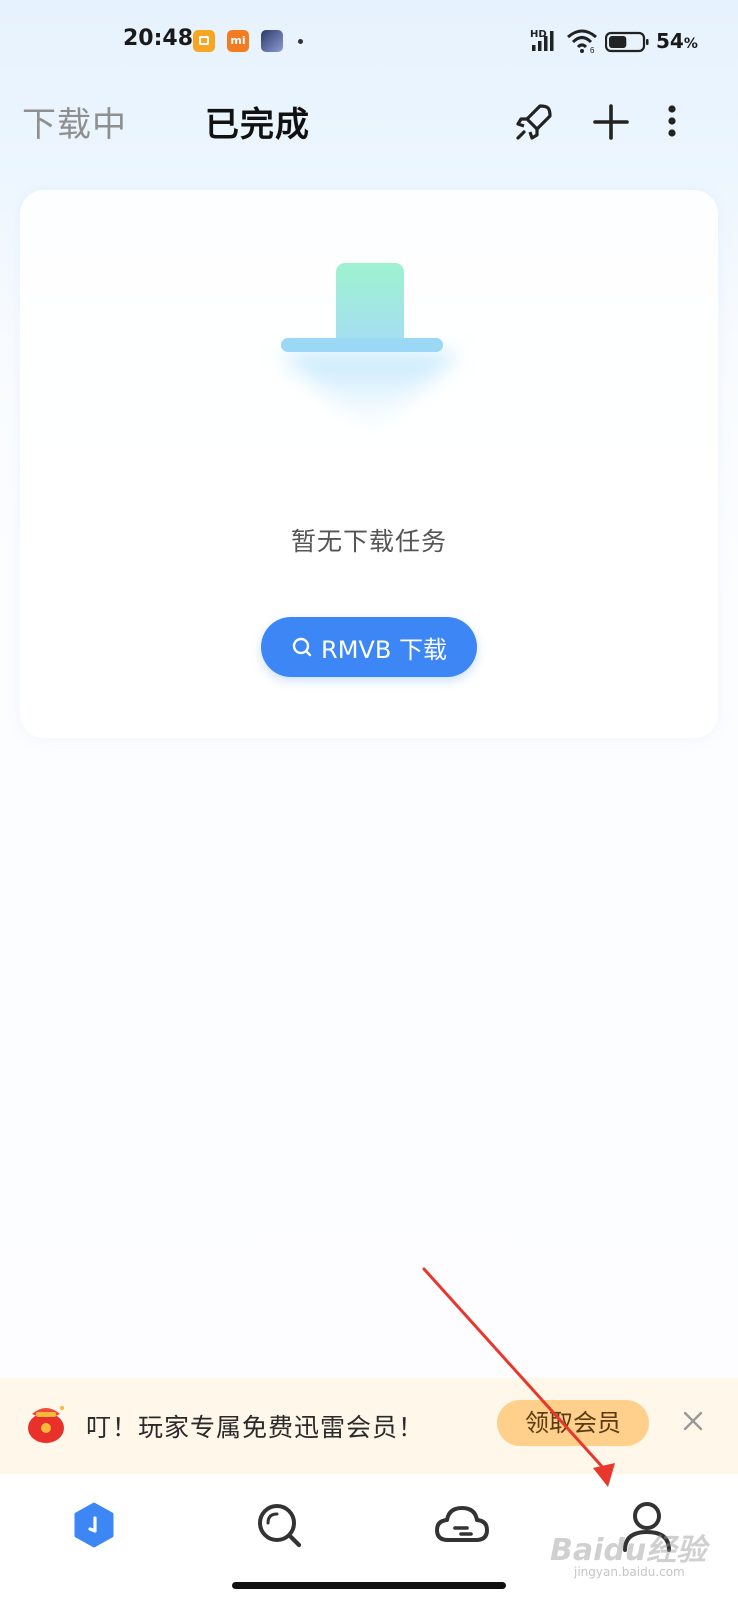 The width and height of the screenshot is (738, 1600). What do you see at coordinates (204, 41) in the screenshot?
I see `note-icon` at bounding box center [204, 41].